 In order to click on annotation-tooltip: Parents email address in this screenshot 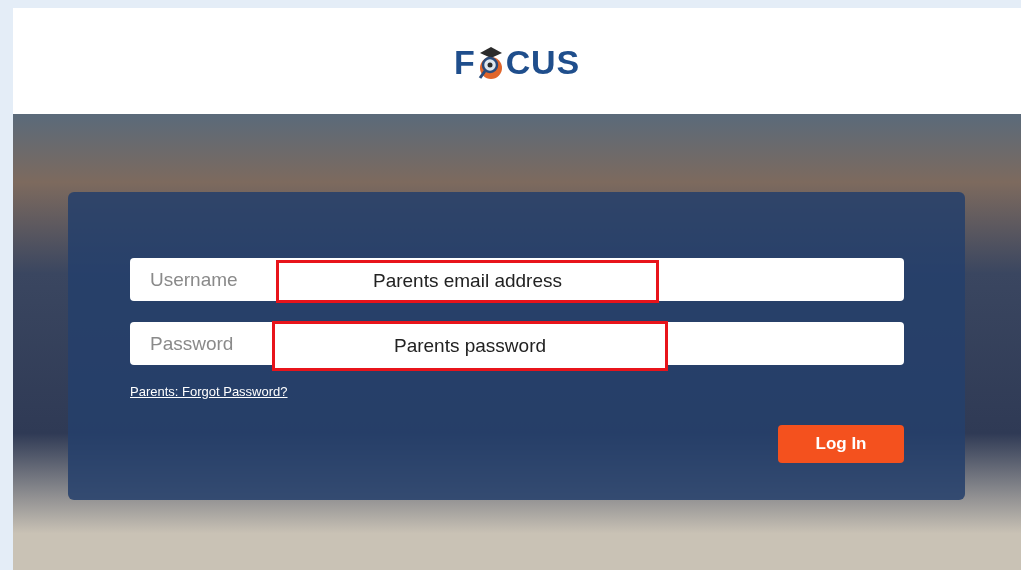, I will do `click(467, 281)`.